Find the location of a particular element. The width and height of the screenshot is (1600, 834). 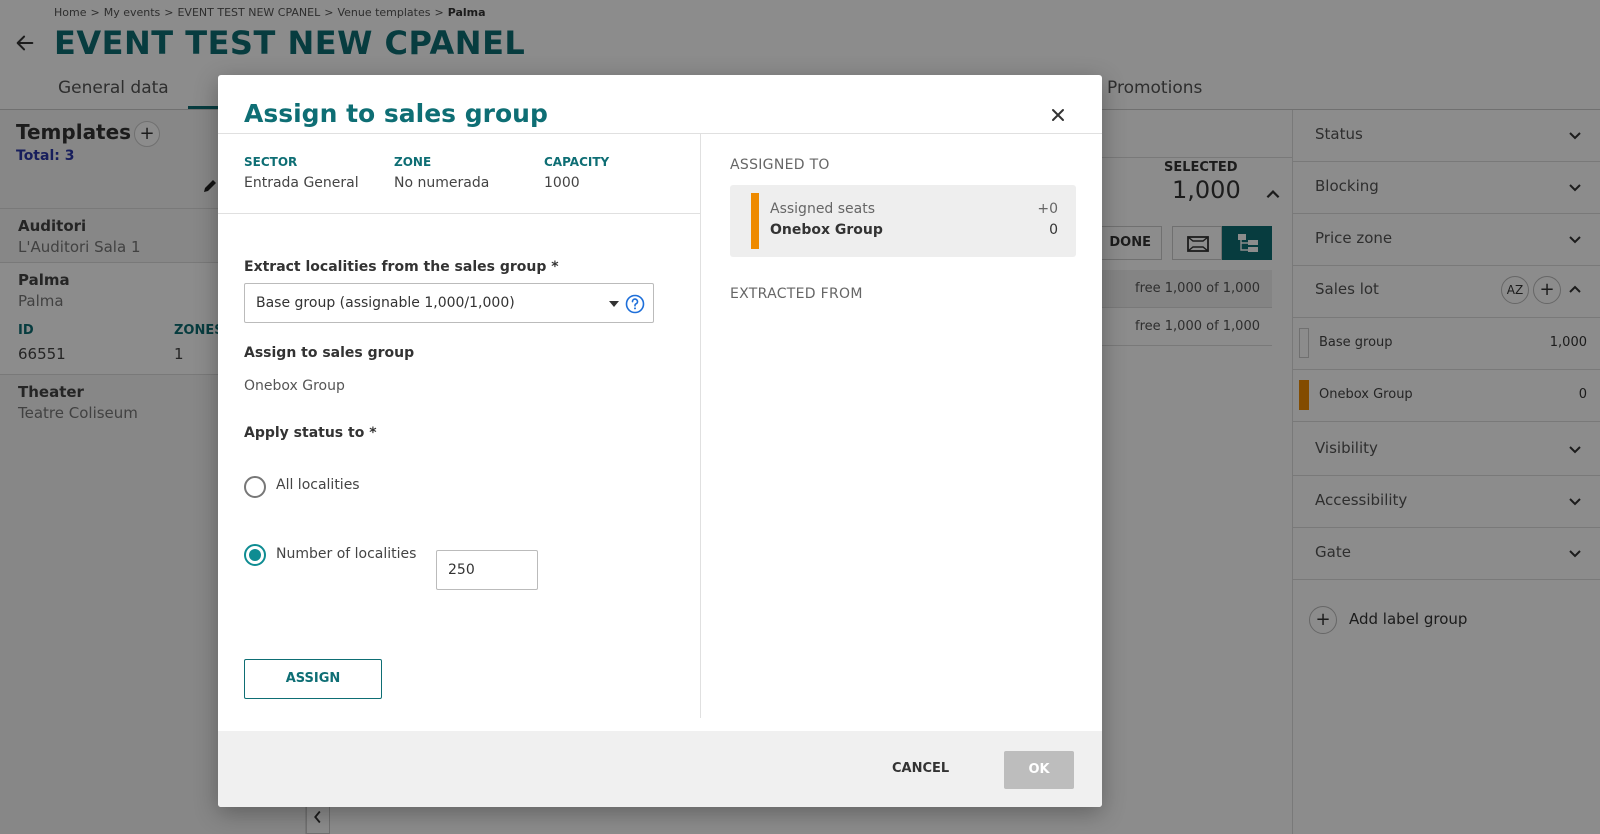

dialog-title: Assign to sales group is located at coordinates (396, 113).